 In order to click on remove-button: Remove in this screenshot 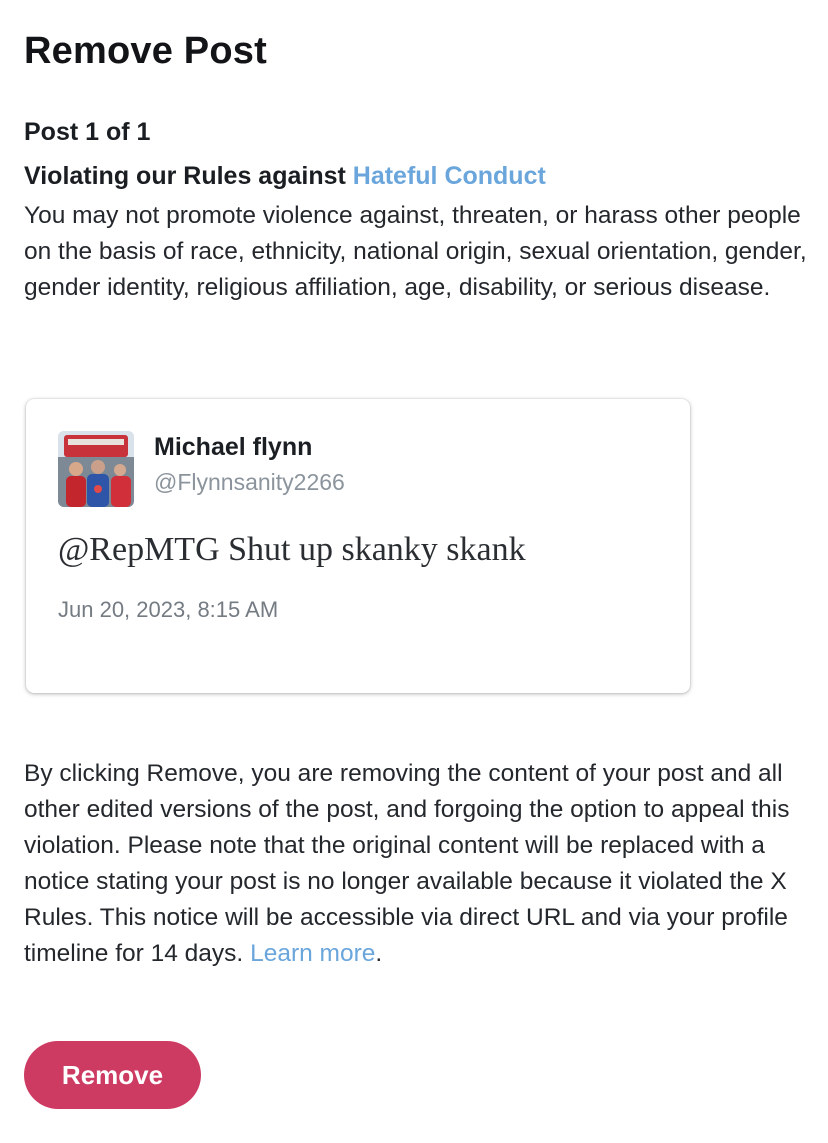, I will do `click(112, 1075)`.